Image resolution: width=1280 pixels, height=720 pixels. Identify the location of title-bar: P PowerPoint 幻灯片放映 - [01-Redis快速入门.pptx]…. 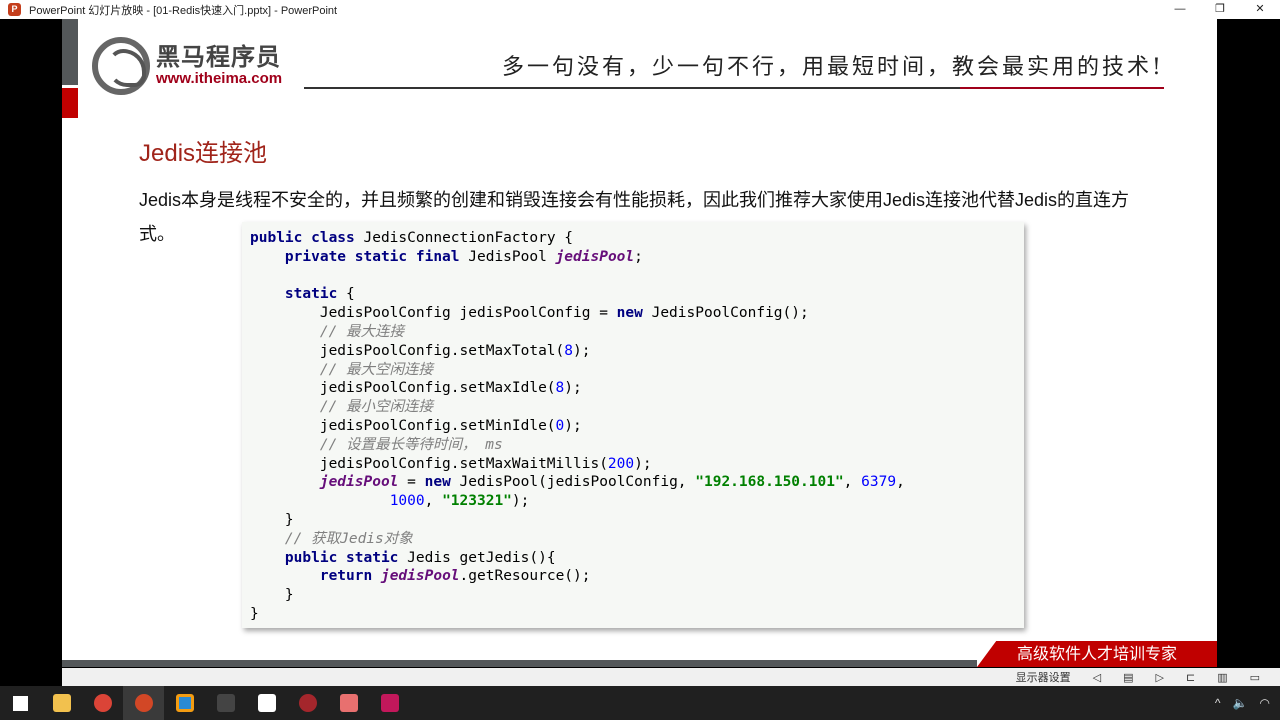
(640, 9).